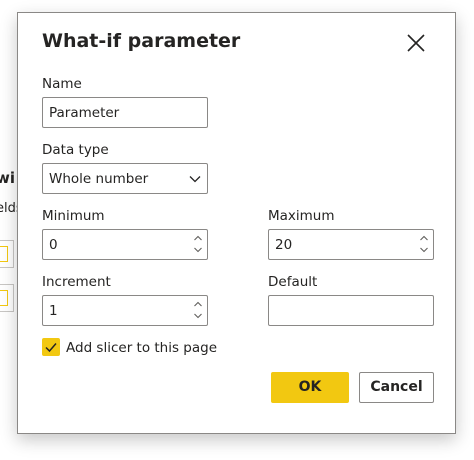 This screenshot has width=474, height=460. I want to click on maximum-input: 20, so click(351, 244).